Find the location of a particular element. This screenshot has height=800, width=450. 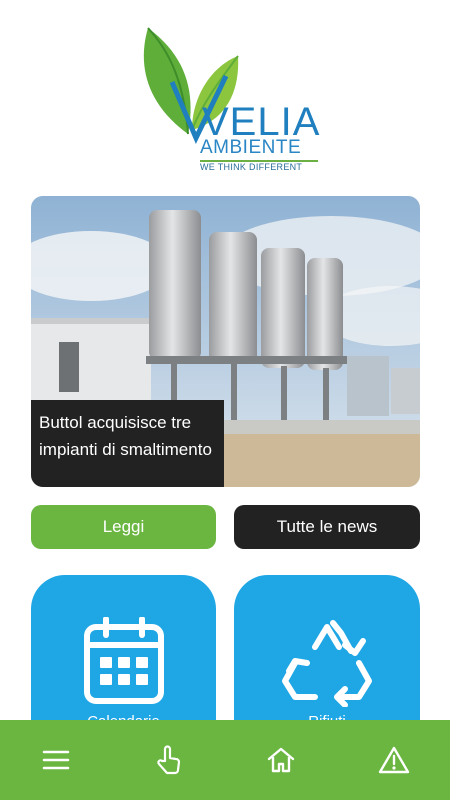

logo-wordmark: VELIA is located at coordinates (261, 122).